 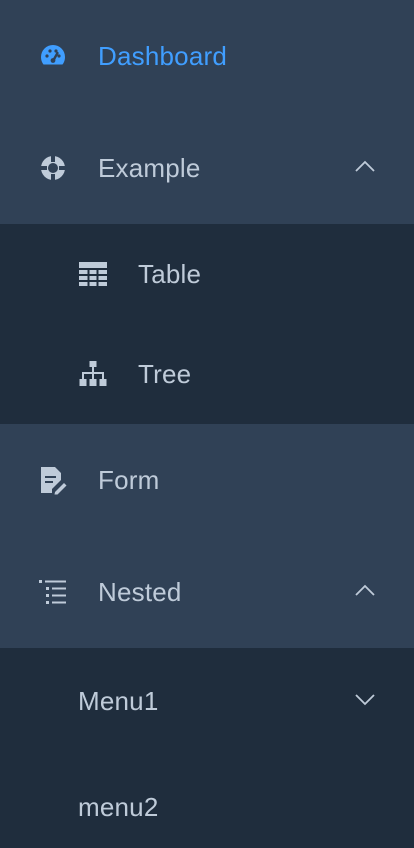 What do you see at coordinates (207, 168) in the screenshot?
I see `sidebar-item-example: Example` at bounding box center [207, 168].